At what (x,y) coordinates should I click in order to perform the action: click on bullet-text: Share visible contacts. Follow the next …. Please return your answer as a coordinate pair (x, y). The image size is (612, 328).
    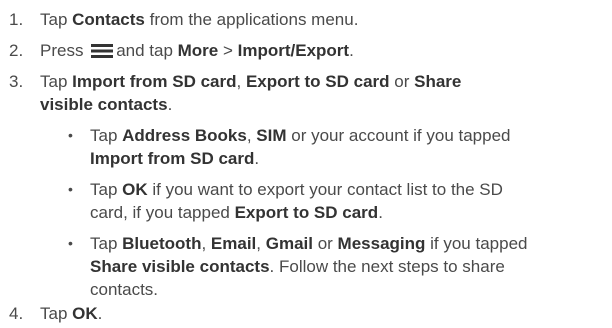
    Looking at the image, I should click on (297, 266).